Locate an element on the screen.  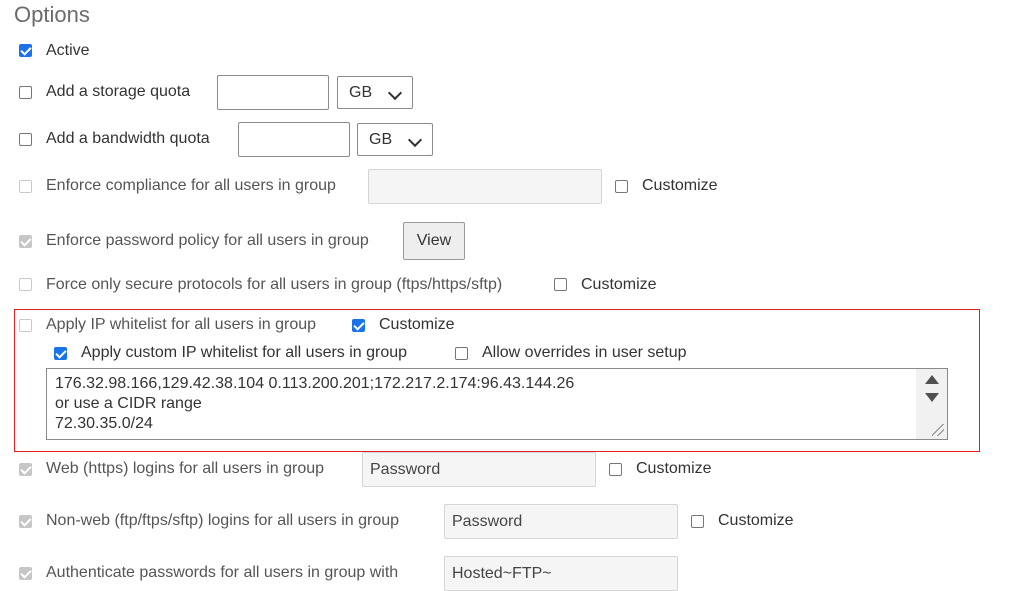
ip-whitelist-checkbox is located at coordinates (25, 325).